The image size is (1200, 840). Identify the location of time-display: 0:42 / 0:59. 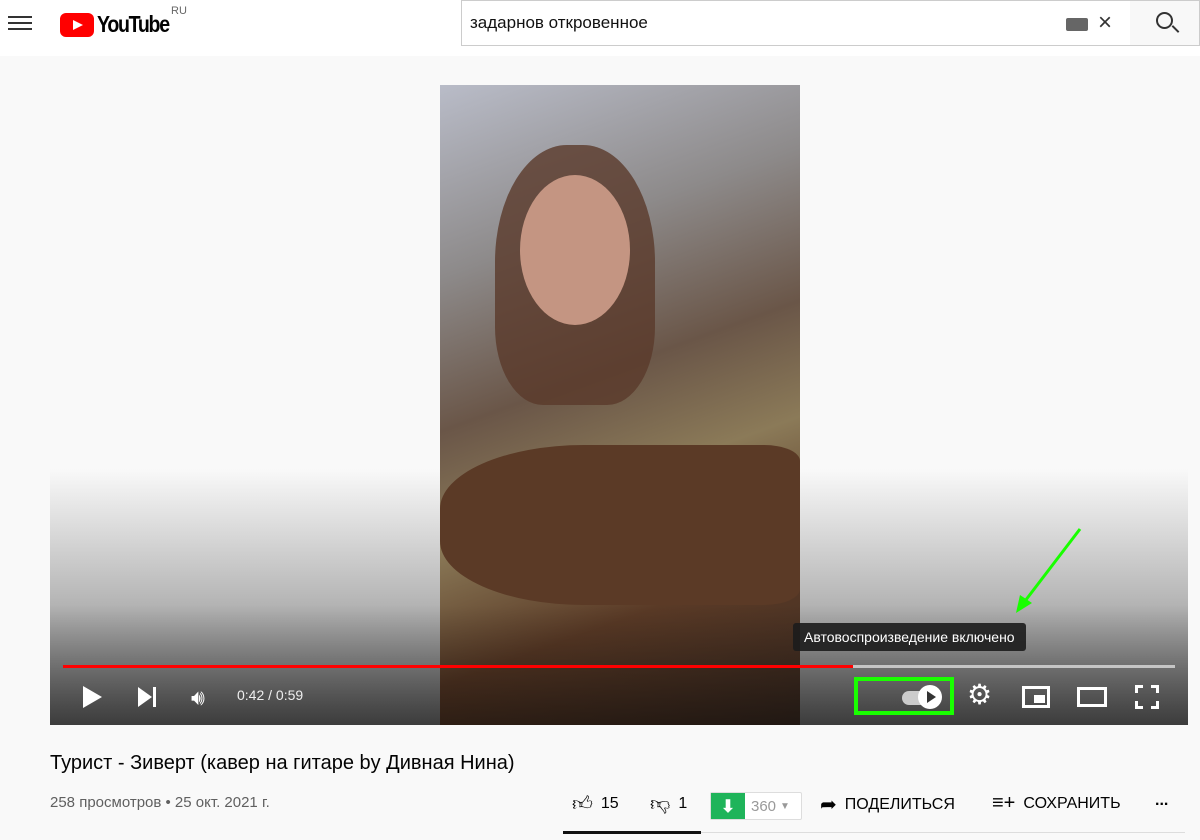
(270, 695).